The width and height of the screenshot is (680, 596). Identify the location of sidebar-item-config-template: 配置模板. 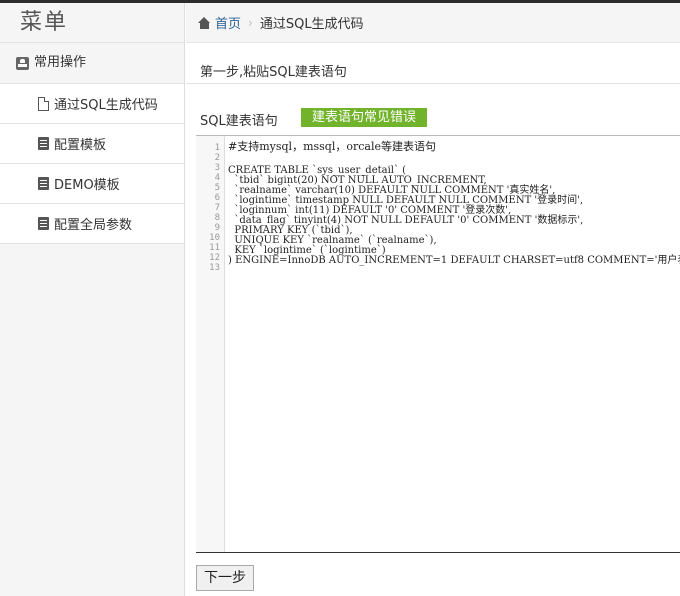
(92, 144).